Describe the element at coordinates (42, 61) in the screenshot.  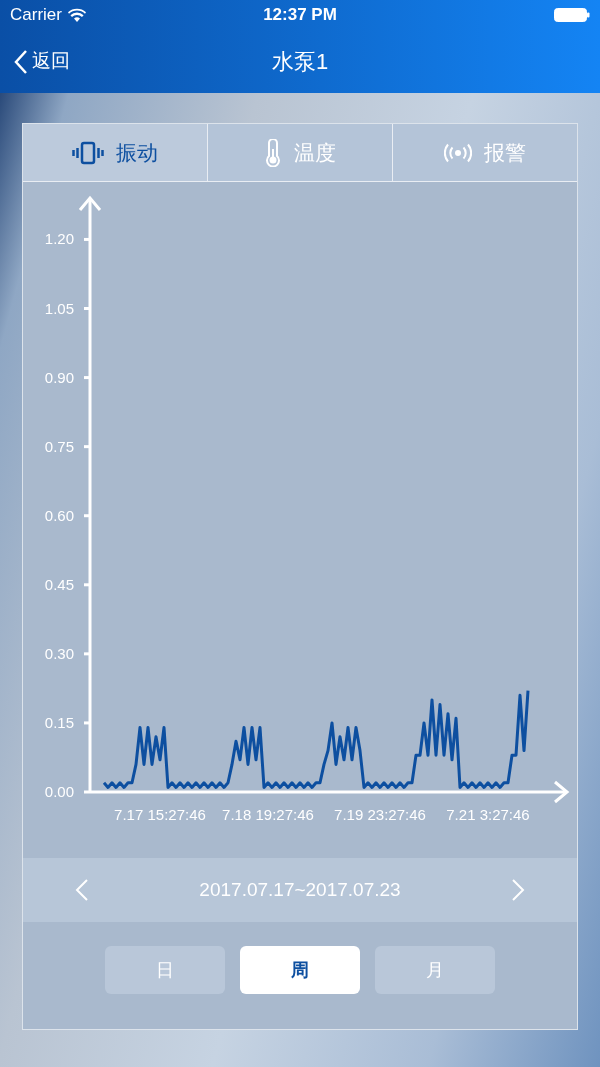
I see `back-button: 返回` at that location.